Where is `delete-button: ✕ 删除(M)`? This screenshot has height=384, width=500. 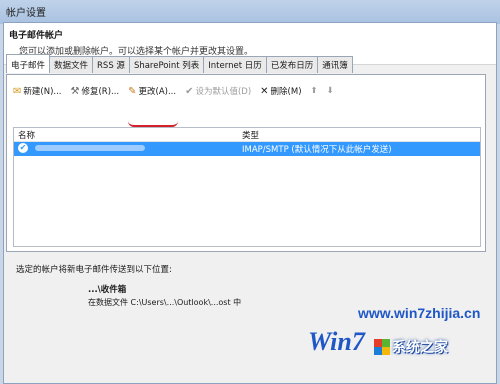 delete-button: ✕ 删除(M) is located at coordinates (281, 91).